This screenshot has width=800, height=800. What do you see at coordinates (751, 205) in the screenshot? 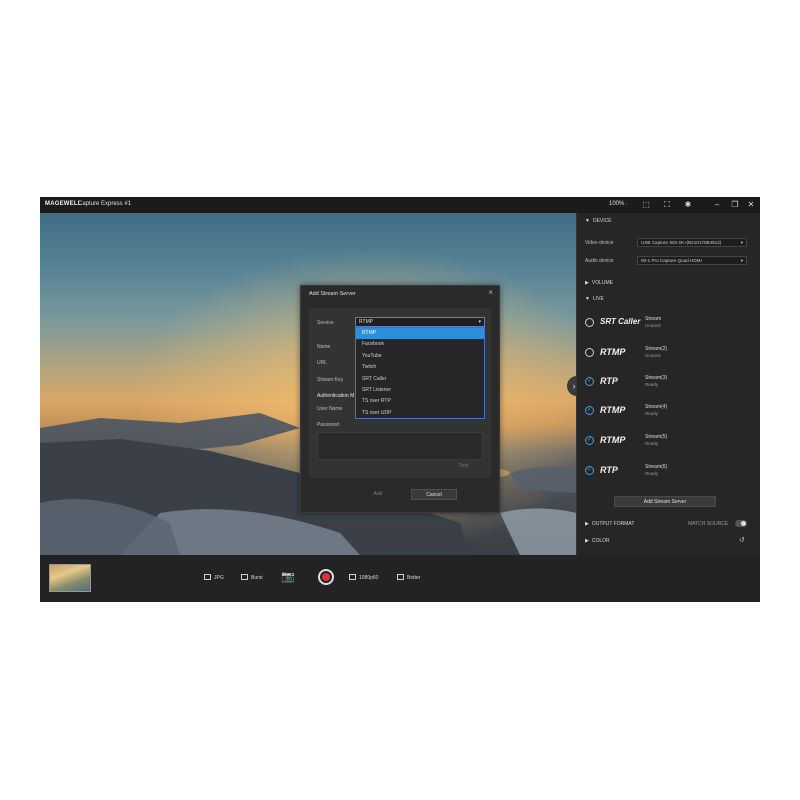
I see `close-icon: ✕` at bounding box center [751, 205].